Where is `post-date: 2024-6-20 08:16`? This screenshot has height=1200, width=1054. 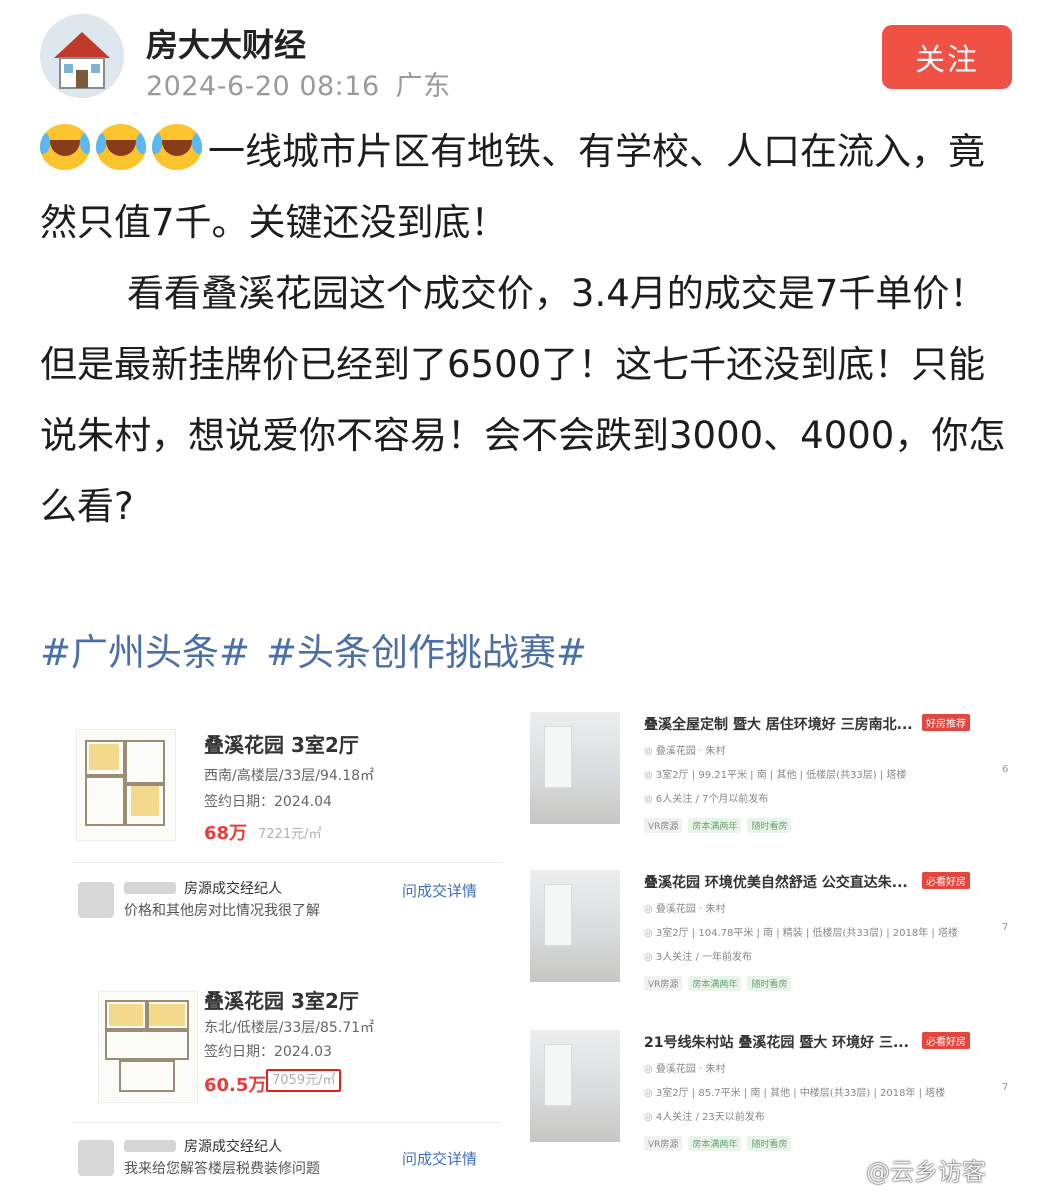 post-date: 2024-6-20 08:16 is located at coordinates (263, 86).